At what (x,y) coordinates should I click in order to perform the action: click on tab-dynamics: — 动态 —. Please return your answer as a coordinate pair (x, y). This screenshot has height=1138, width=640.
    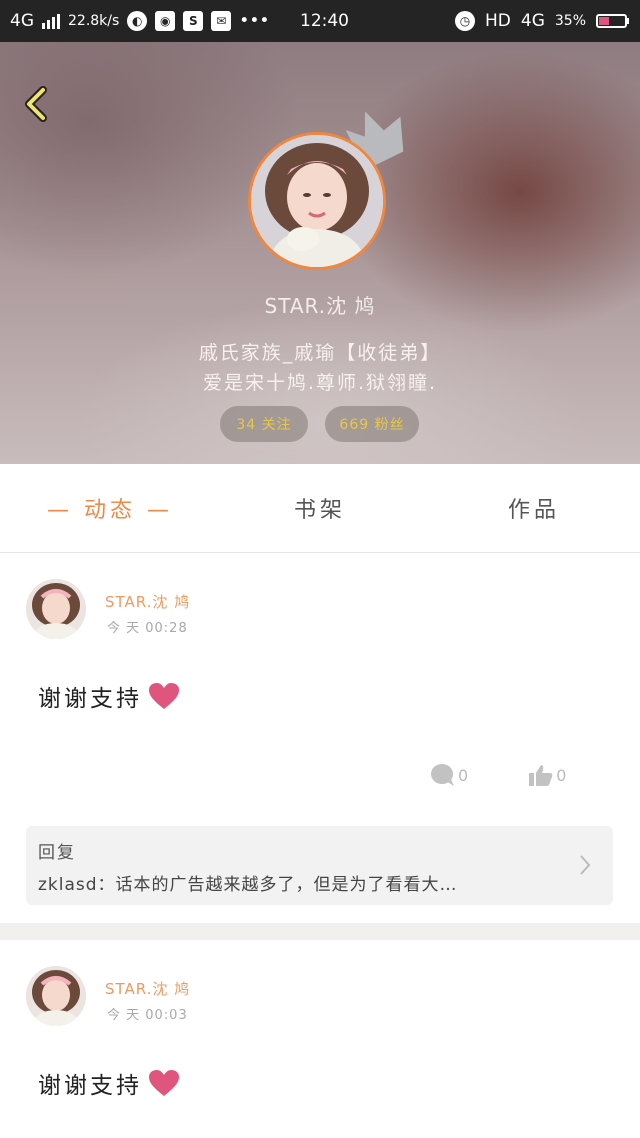
    Looking at the image, I should click on (110, 508).